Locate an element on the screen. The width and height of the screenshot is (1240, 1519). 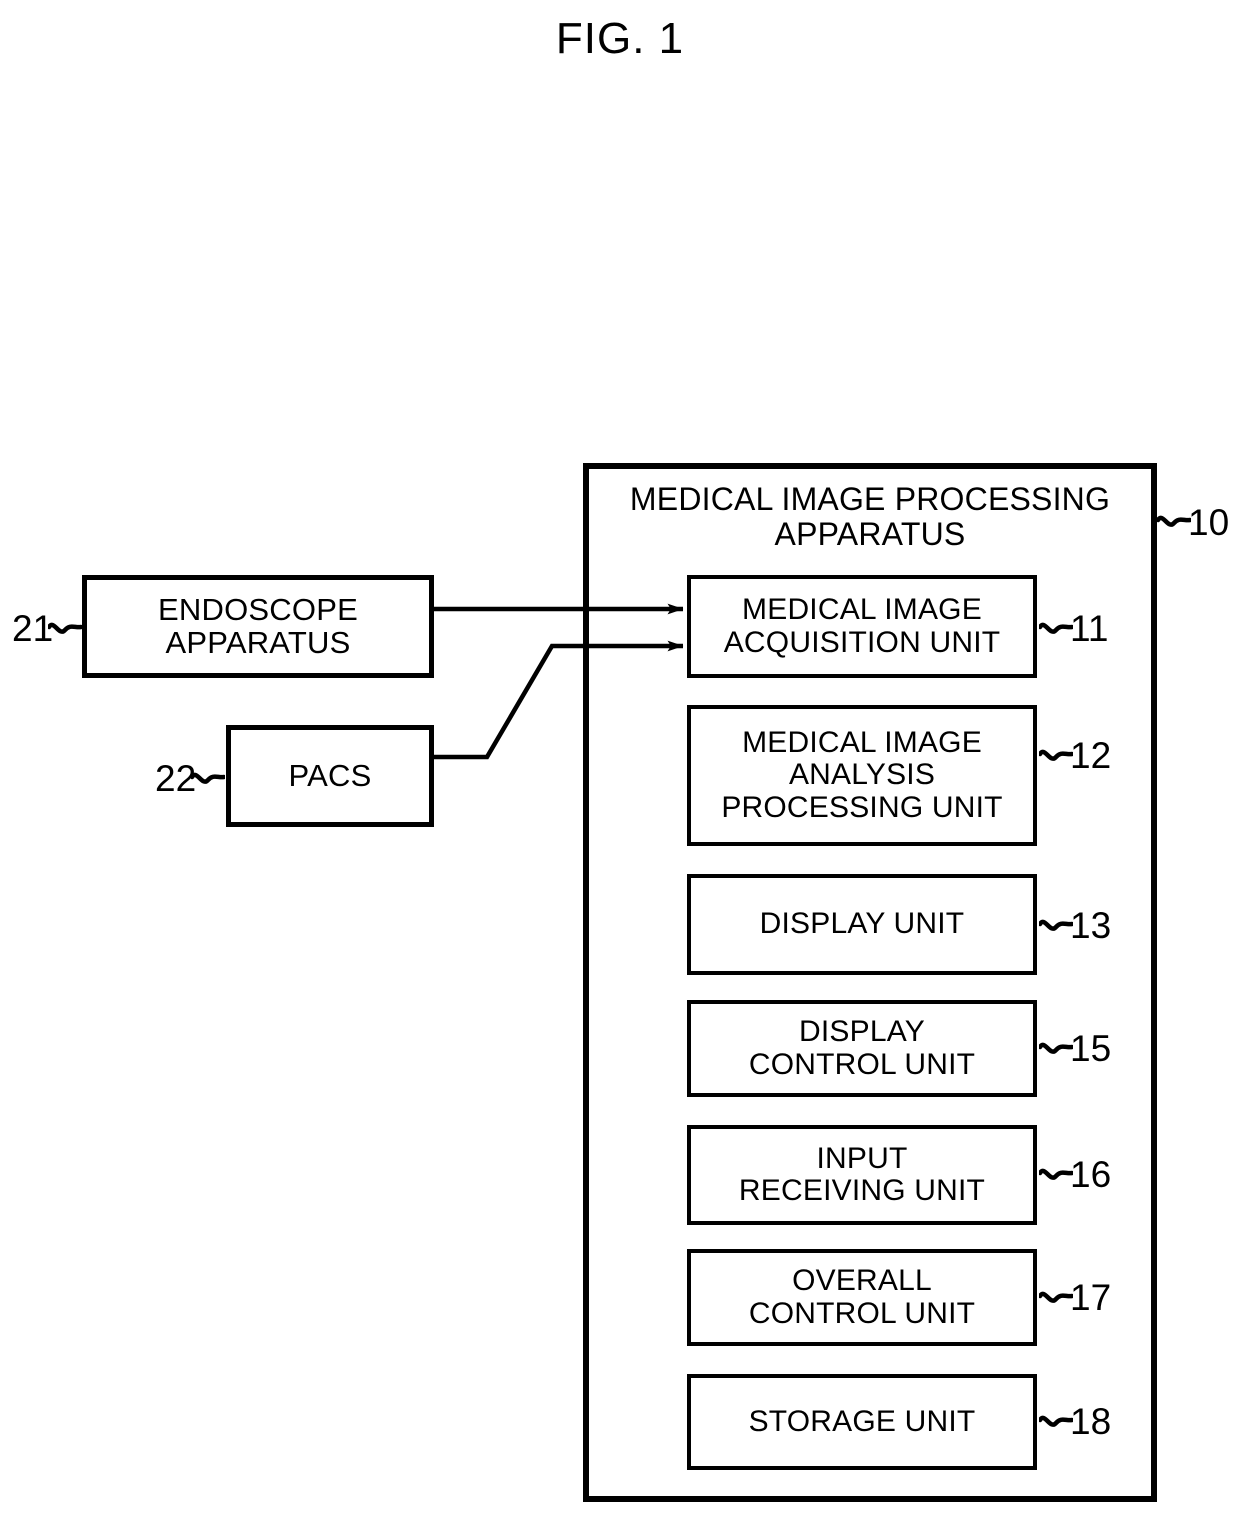
ref-number-22: 22 is located at coordinates (176, 778).